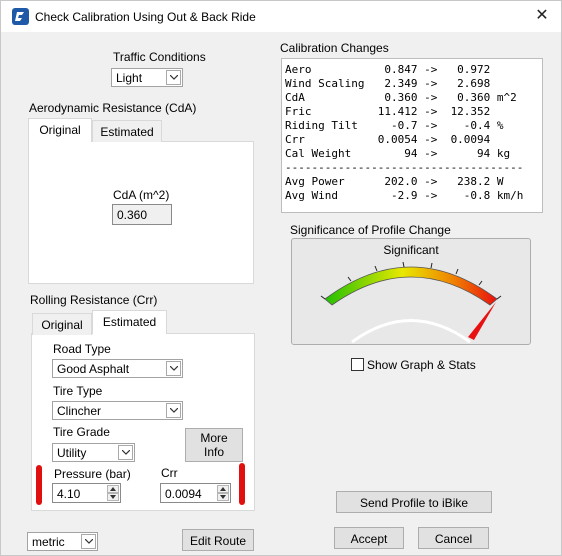 This screenshot has width=562, height=556. I want to click on pressure-value: 4.10, so click(69, 494).